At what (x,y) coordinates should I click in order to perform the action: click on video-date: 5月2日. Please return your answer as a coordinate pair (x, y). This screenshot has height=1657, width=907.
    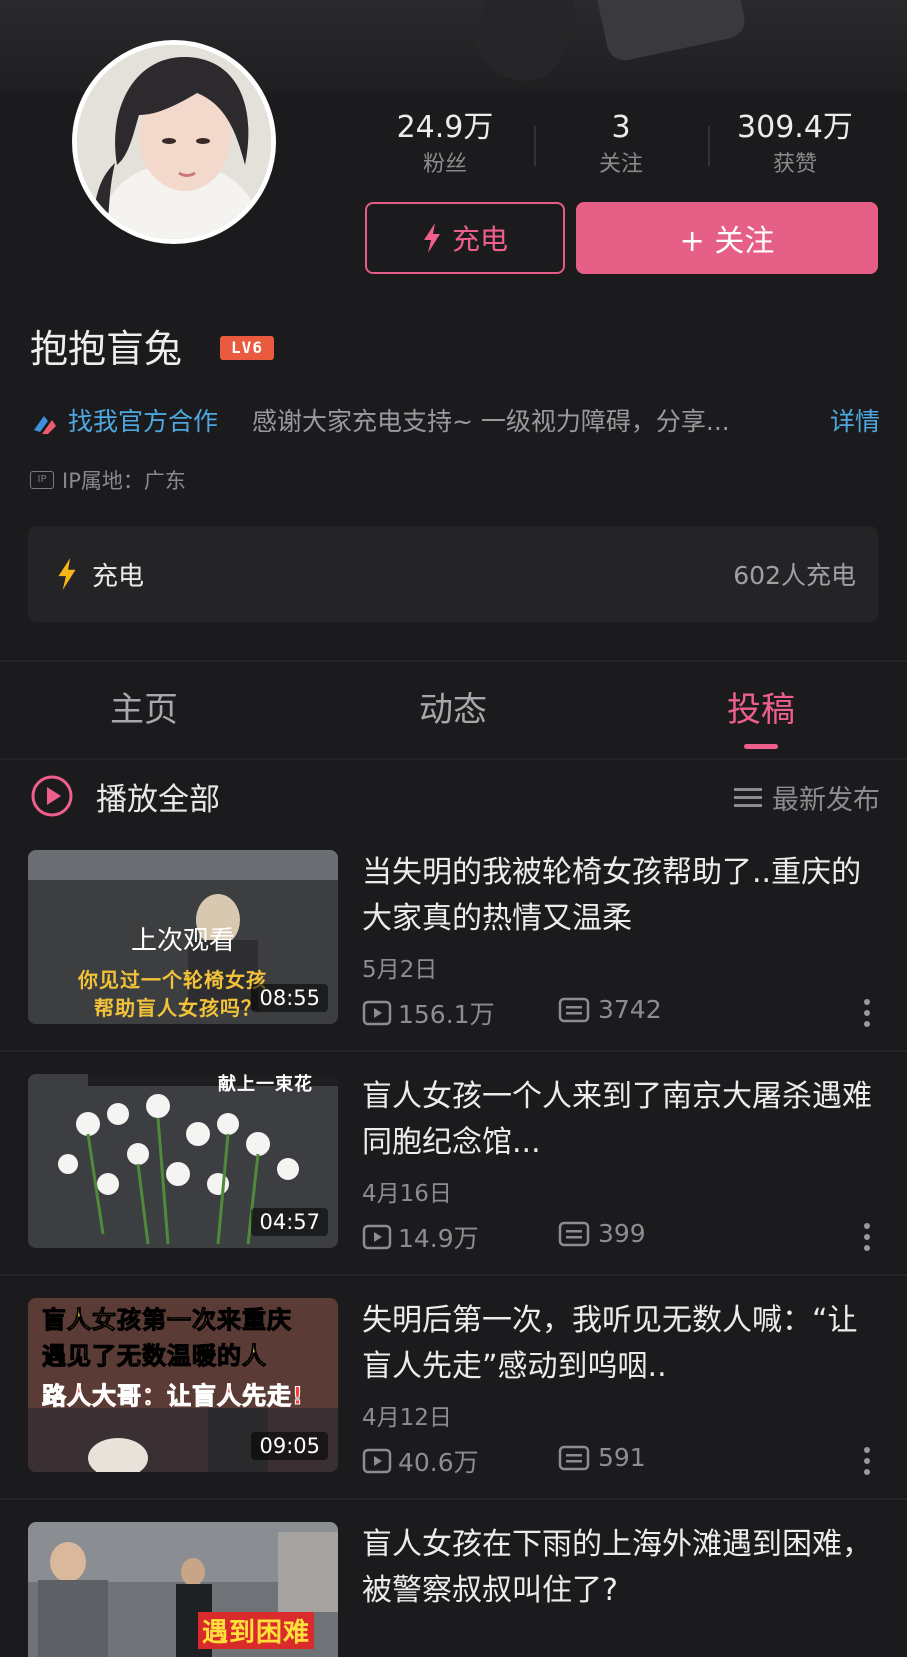
    Looking at the image, I should click on (400, 970).